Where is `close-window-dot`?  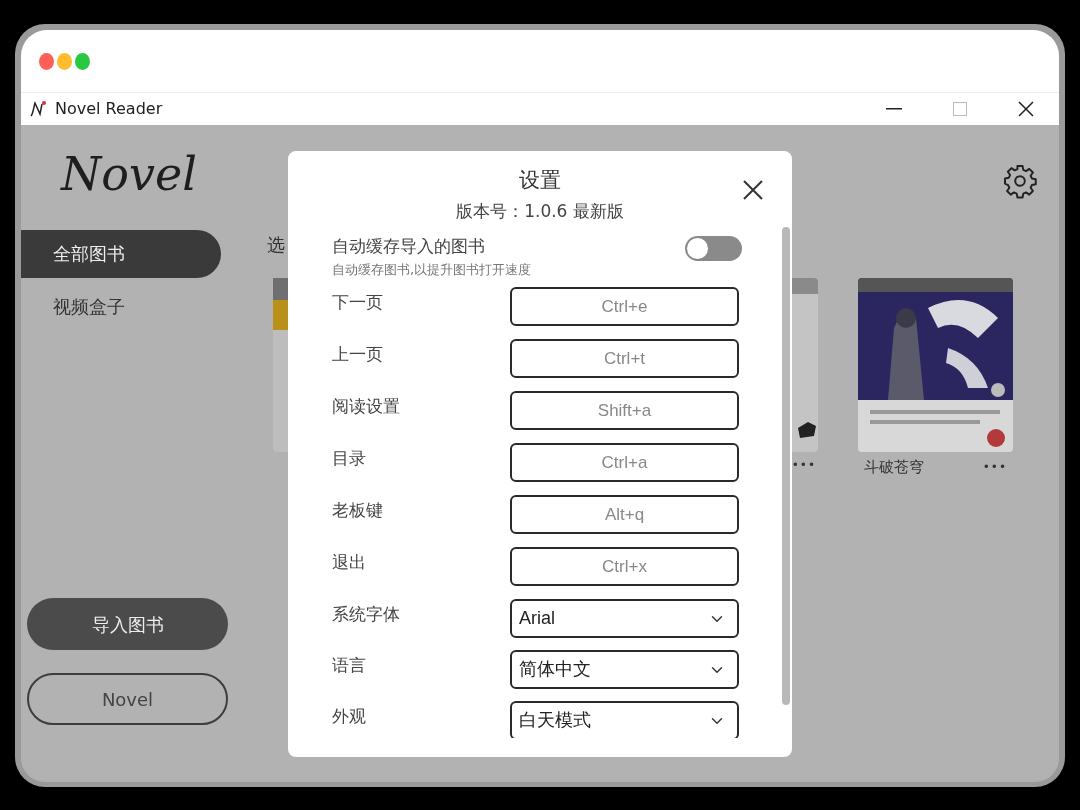
close-window-dot is located at coordinates (46, 61).